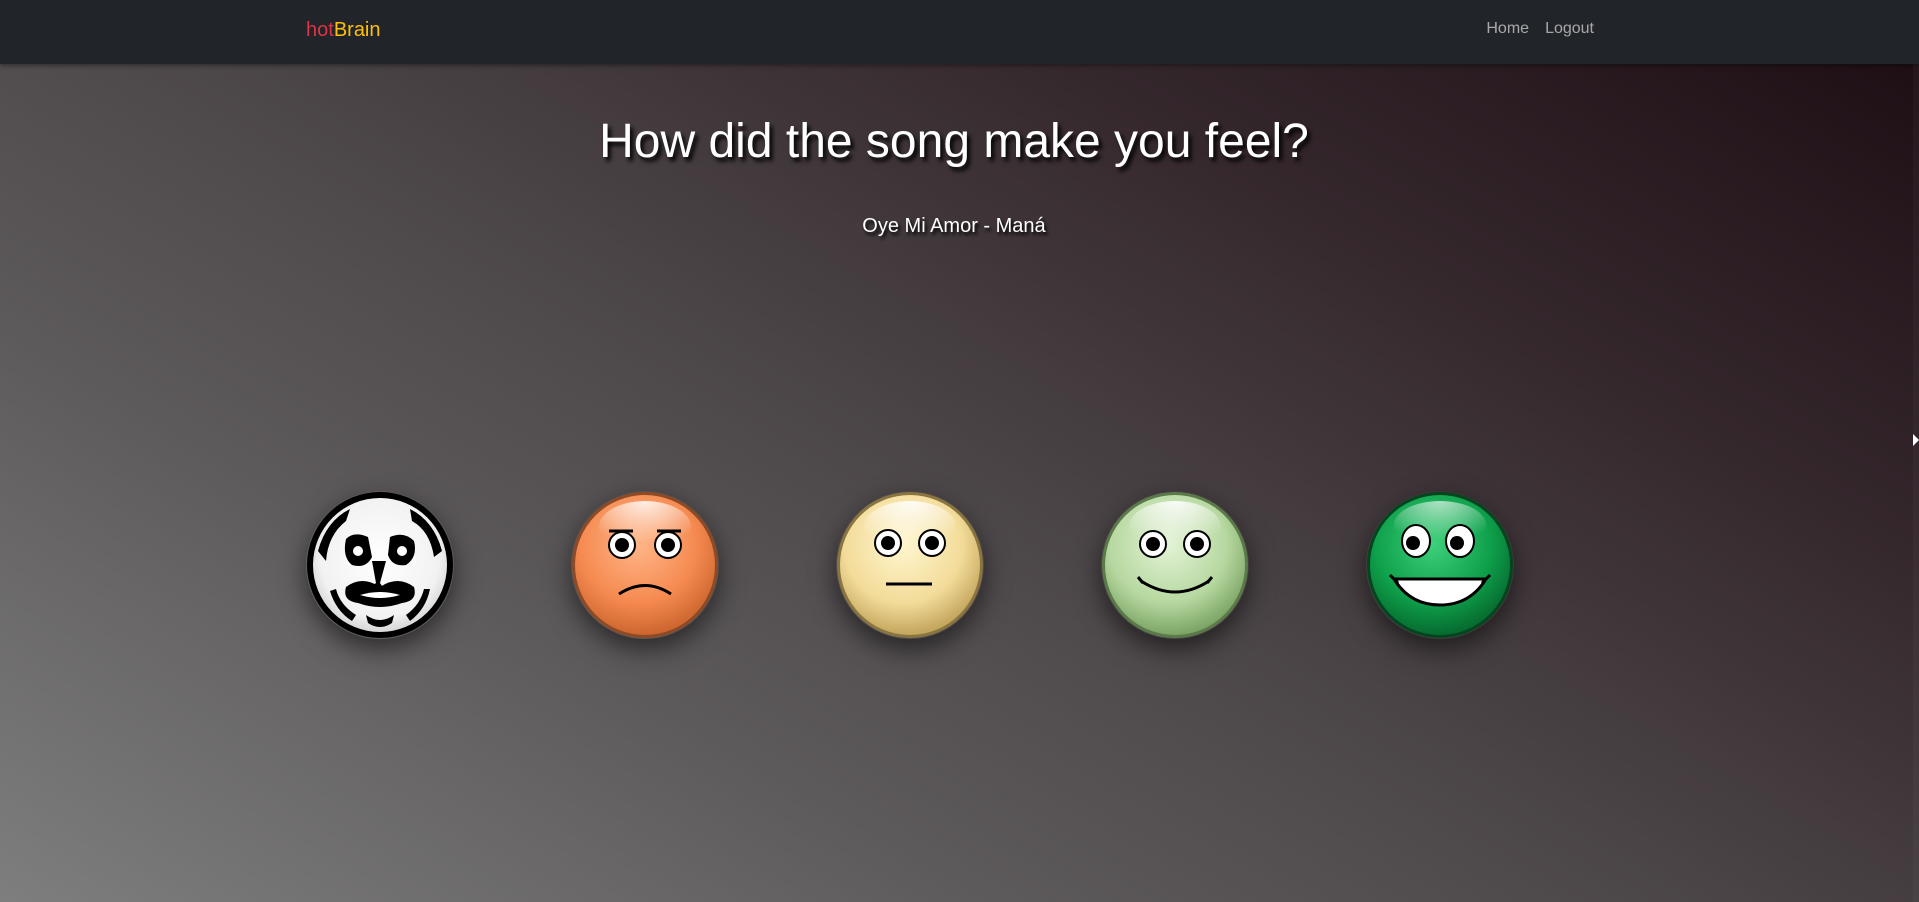  I want to click on very-happy-face-icon, so click(1440, 565).